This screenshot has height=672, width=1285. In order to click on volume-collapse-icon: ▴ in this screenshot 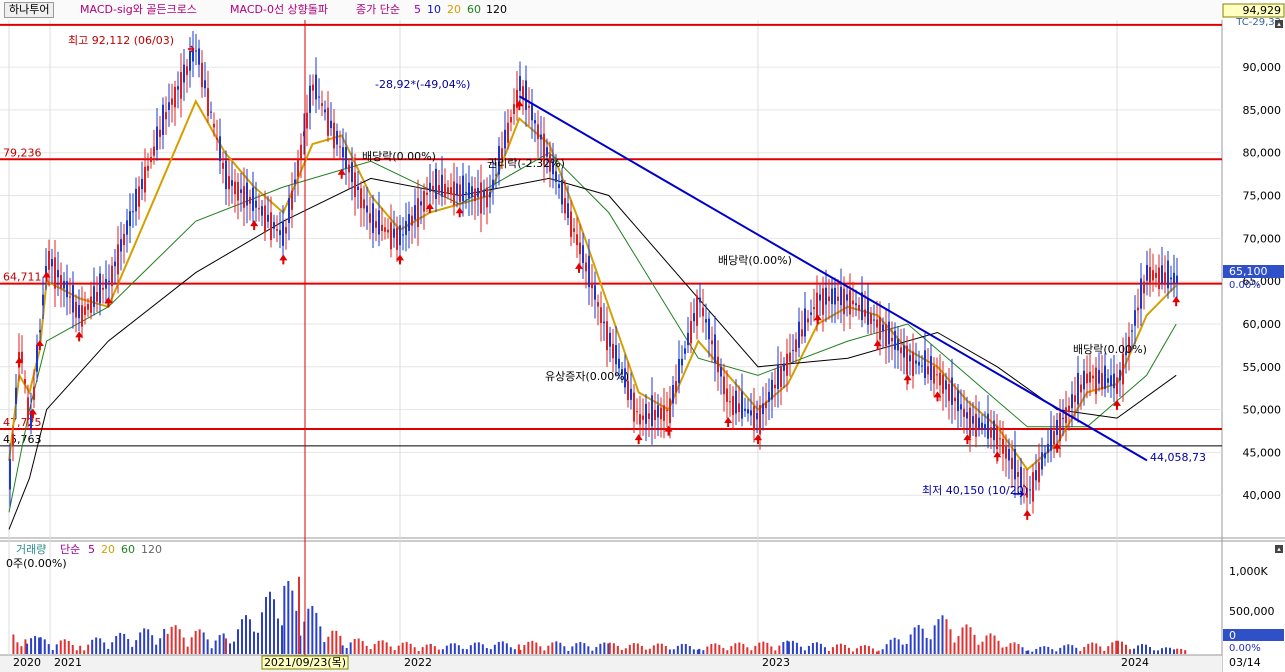, I will do `click(1279, 549)`.